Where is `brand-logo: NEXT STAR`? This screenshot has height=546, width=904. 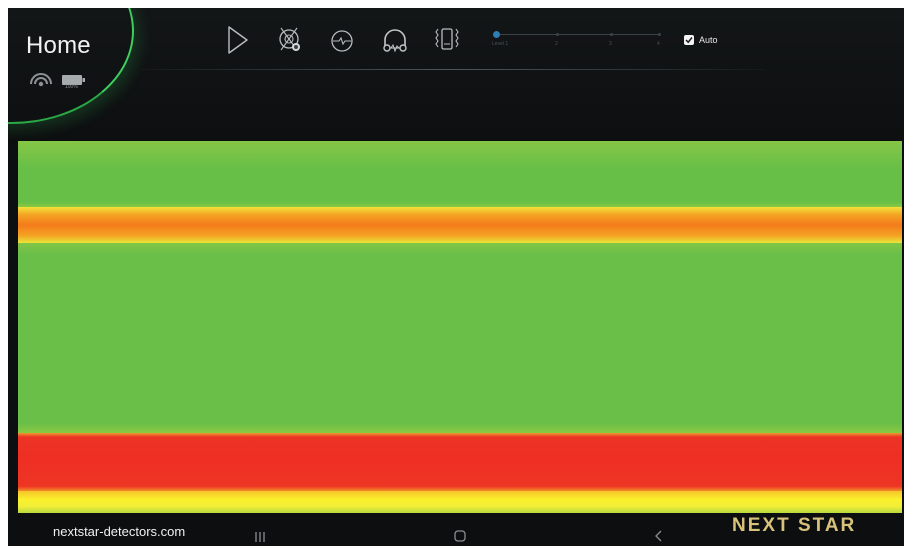
brand-logo: NEXT STAR is located at coordinates (794, 525).